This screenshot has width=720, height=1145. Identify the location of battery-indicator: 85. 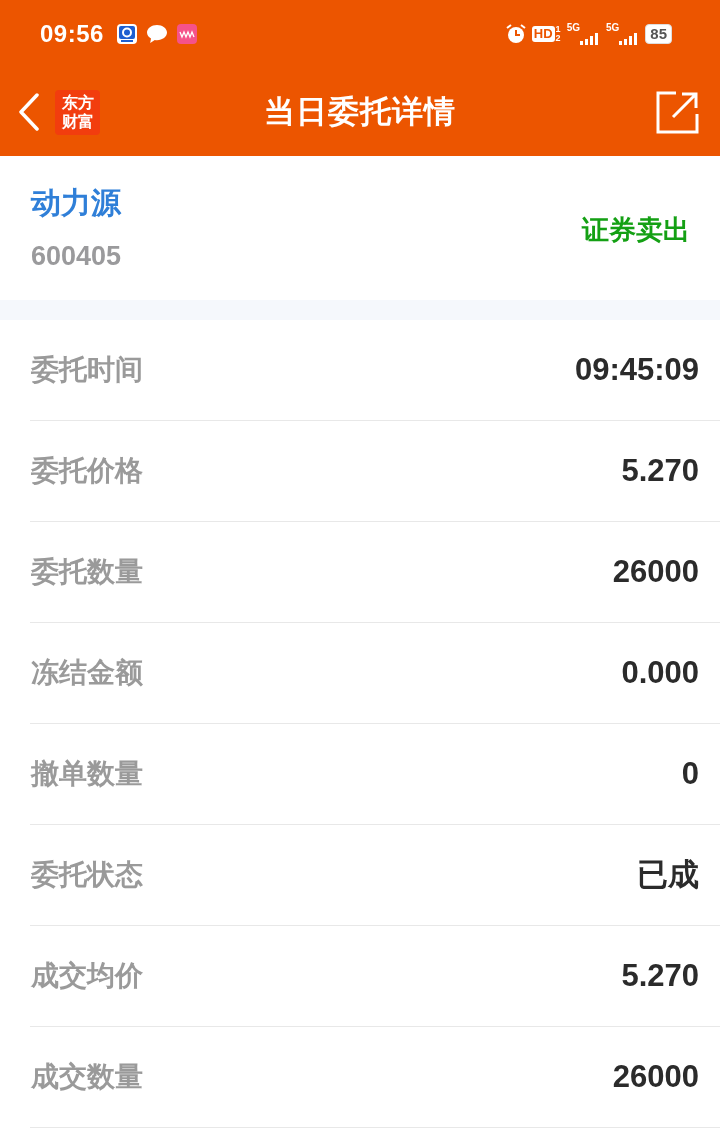
(658, 34).